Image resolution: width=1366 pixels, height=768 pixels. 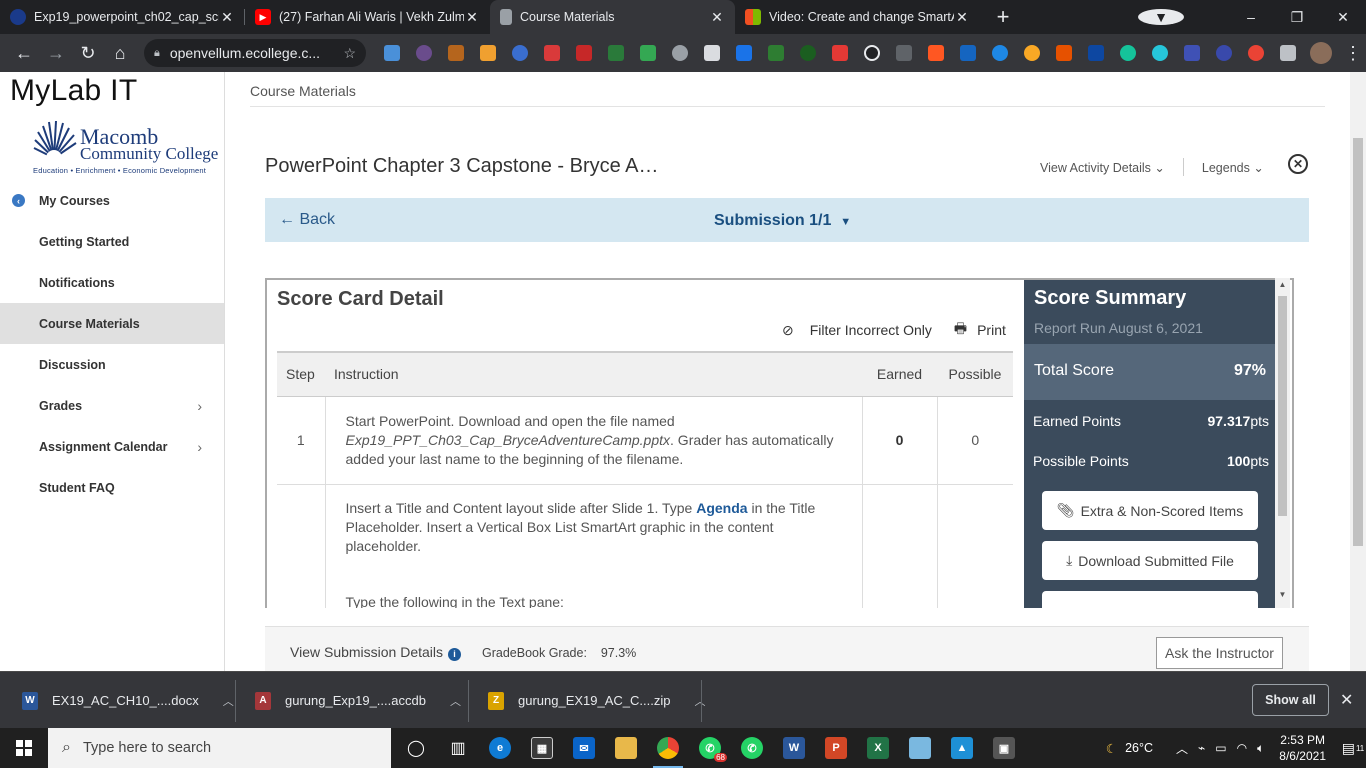 What do you see at coordinates (1353, 53) in the screenshot?
I see `menu-kebab-icon: ⋮` at bounding box center [1353, 53].